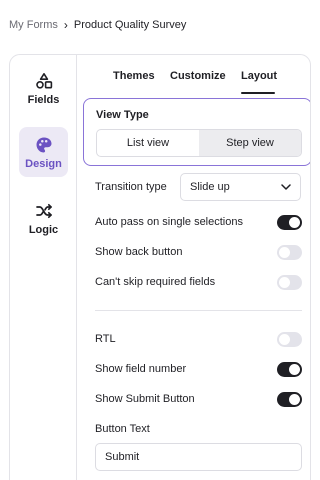 The image size is (320, 480). What do you see at coordinates (44, 211) in the screenshot?
I see `shuffle-icon` at bounding box center [44, 211].